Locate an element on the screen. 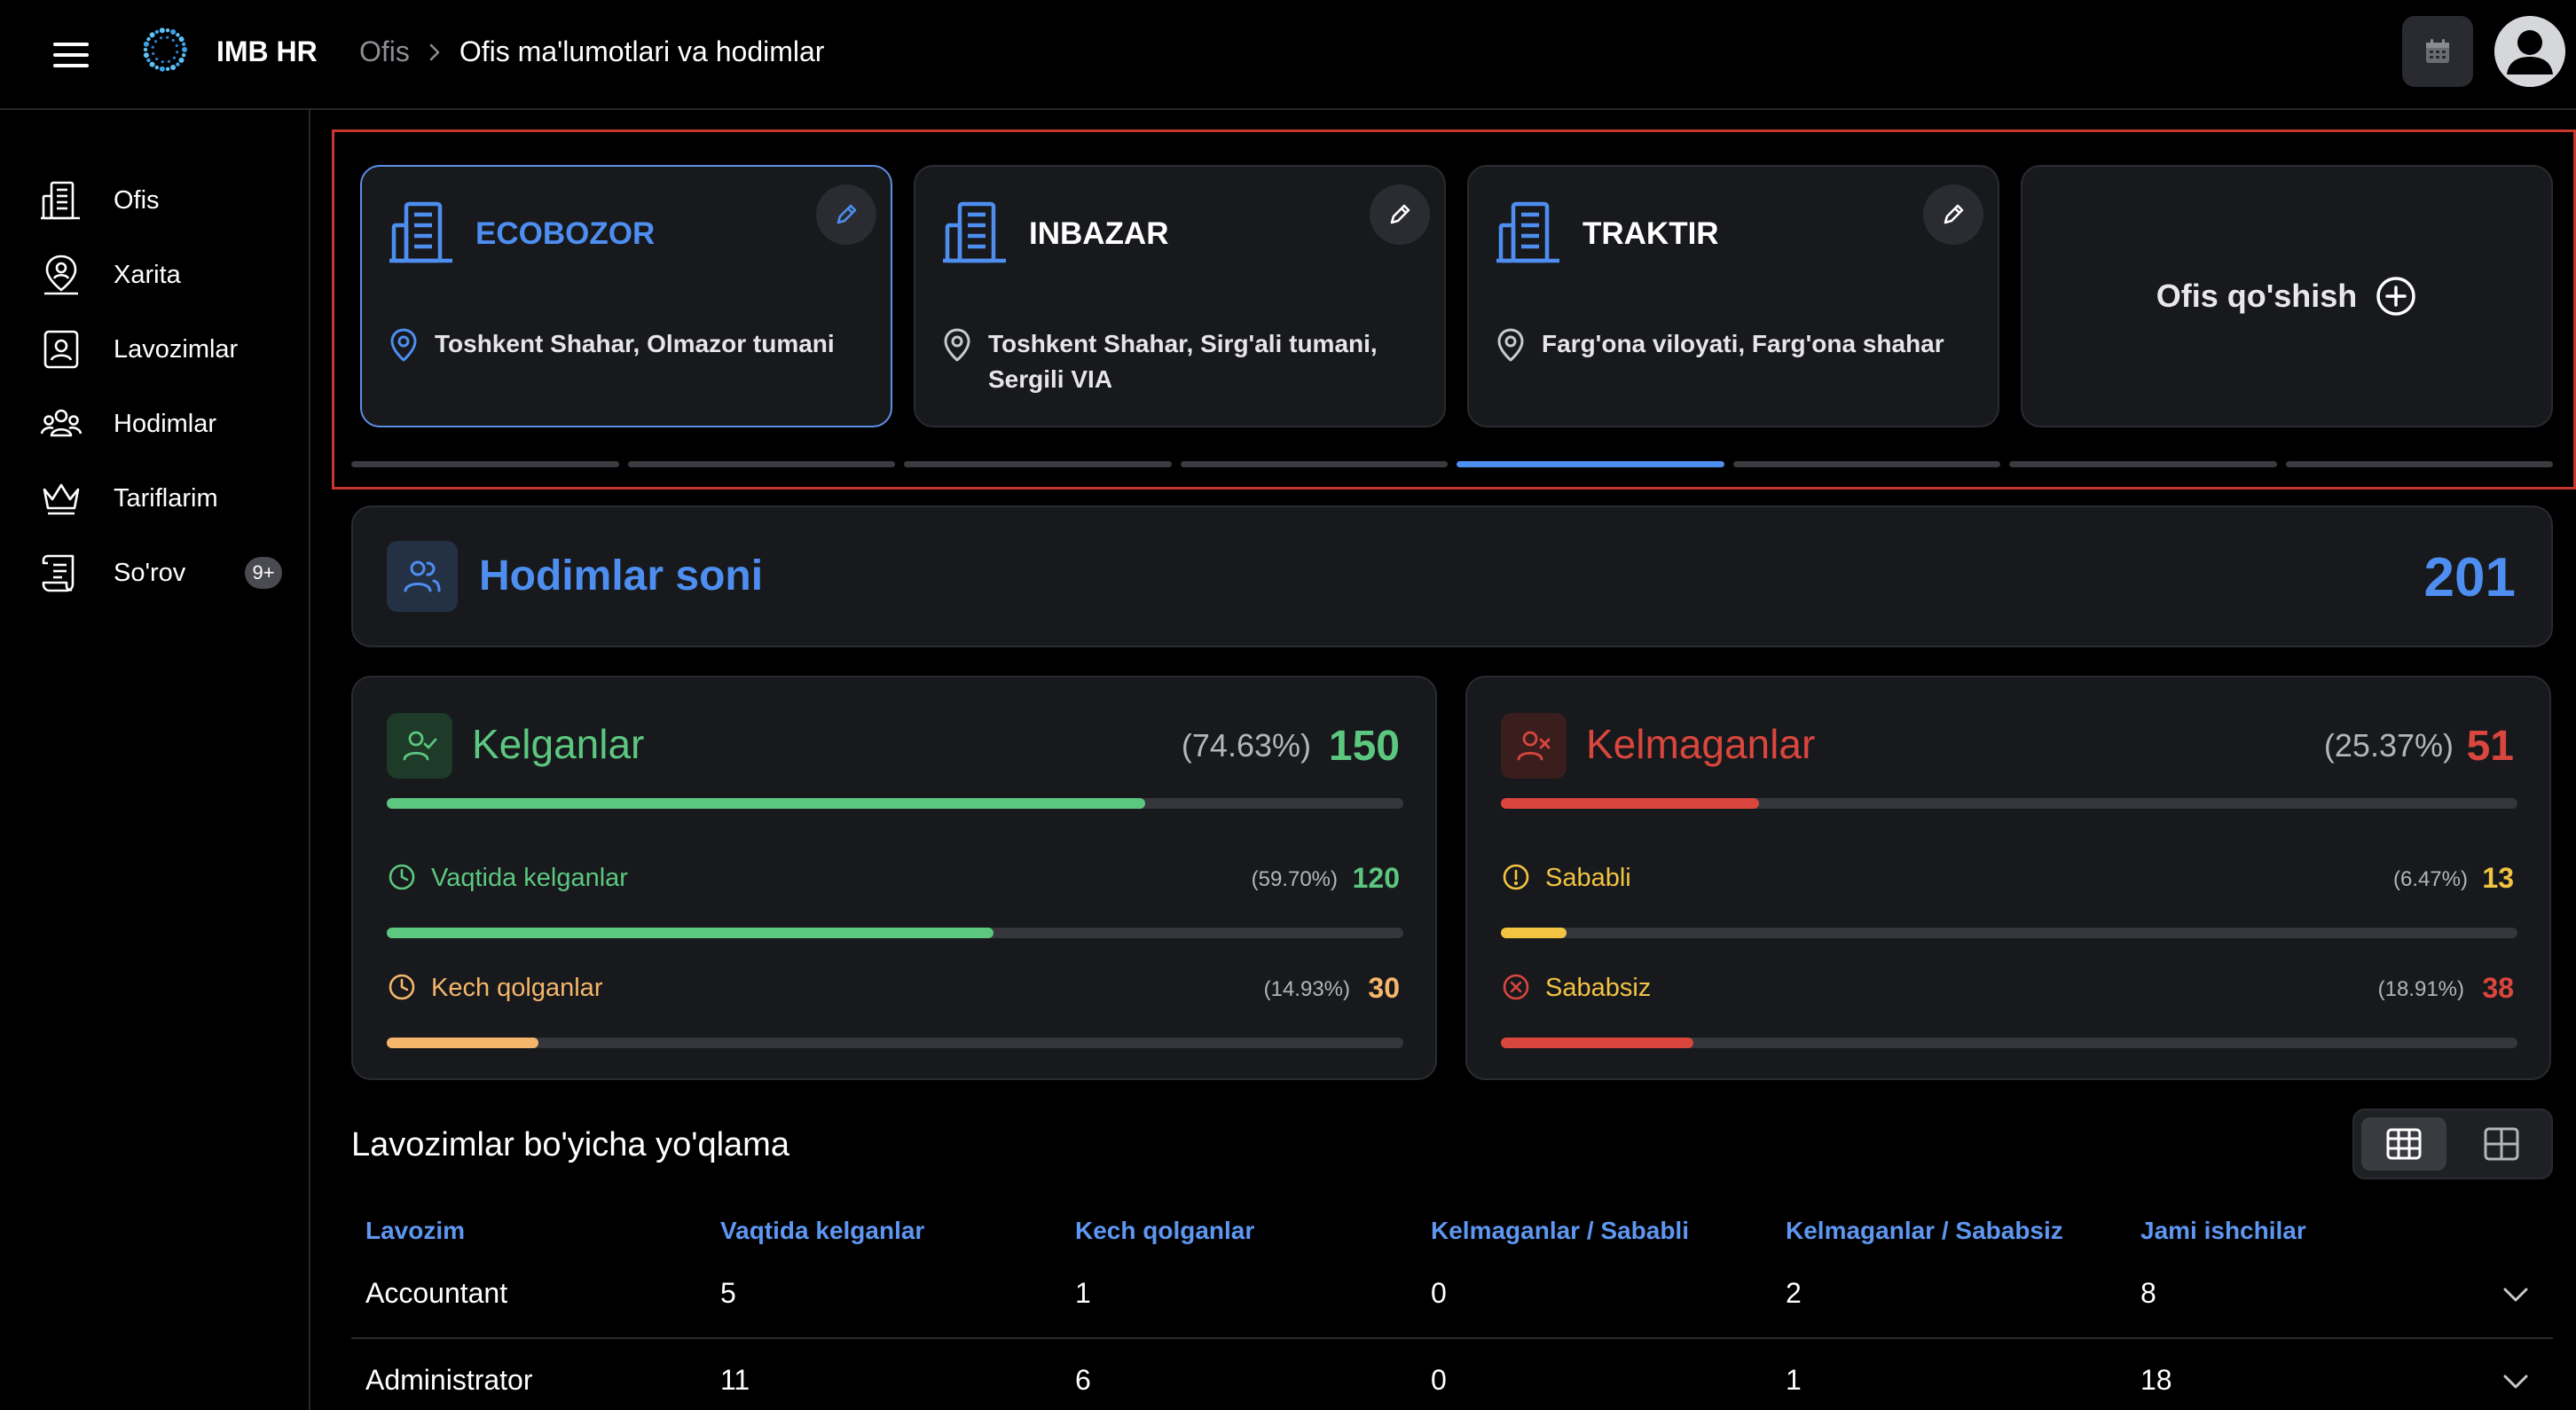 This screenshot has width=2576, height=1410. scroll-icon is located at coordinates (61, 573).